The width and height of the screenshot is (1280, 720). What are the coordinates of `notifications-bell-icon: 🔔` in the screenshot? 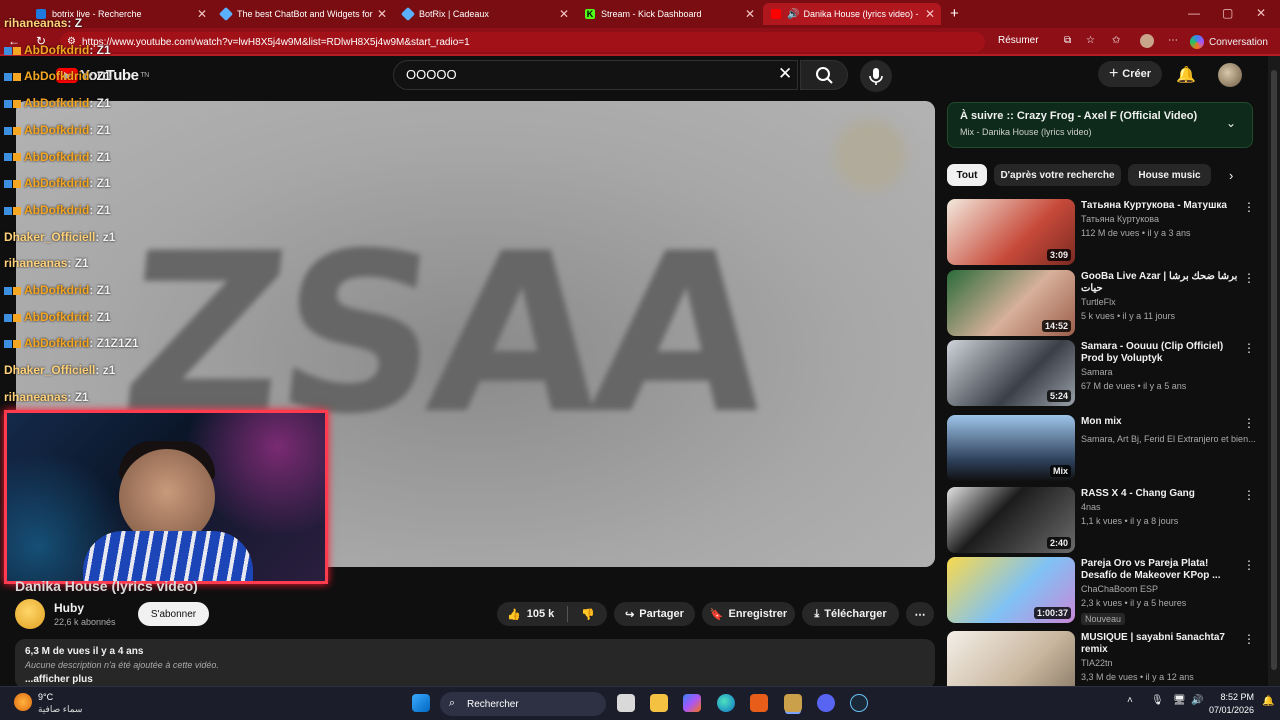 It's located at (1186, 75).